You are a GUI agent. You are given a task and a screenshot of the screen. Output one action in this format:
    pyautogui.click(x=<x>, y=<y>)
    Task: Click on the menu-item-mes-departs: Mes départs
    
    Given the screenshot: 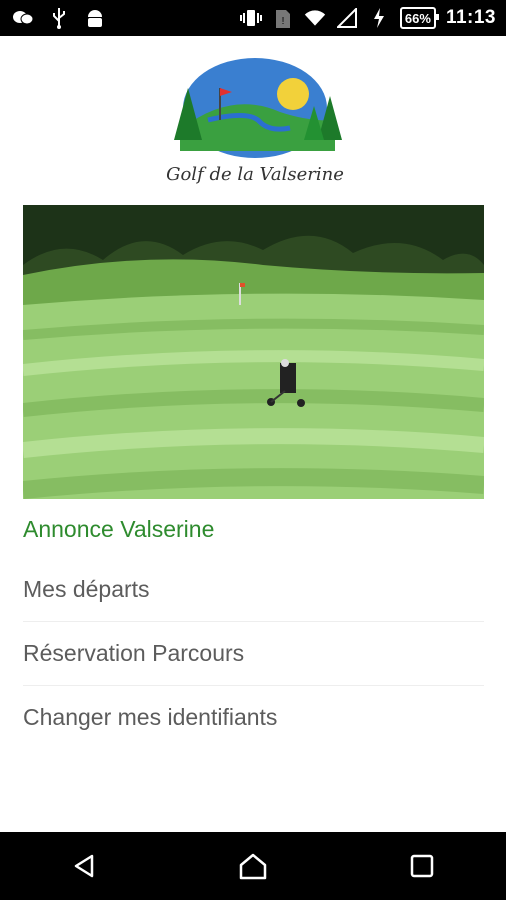 What is the action you would take?
    pyautogui.click(x=253, y=590)
    